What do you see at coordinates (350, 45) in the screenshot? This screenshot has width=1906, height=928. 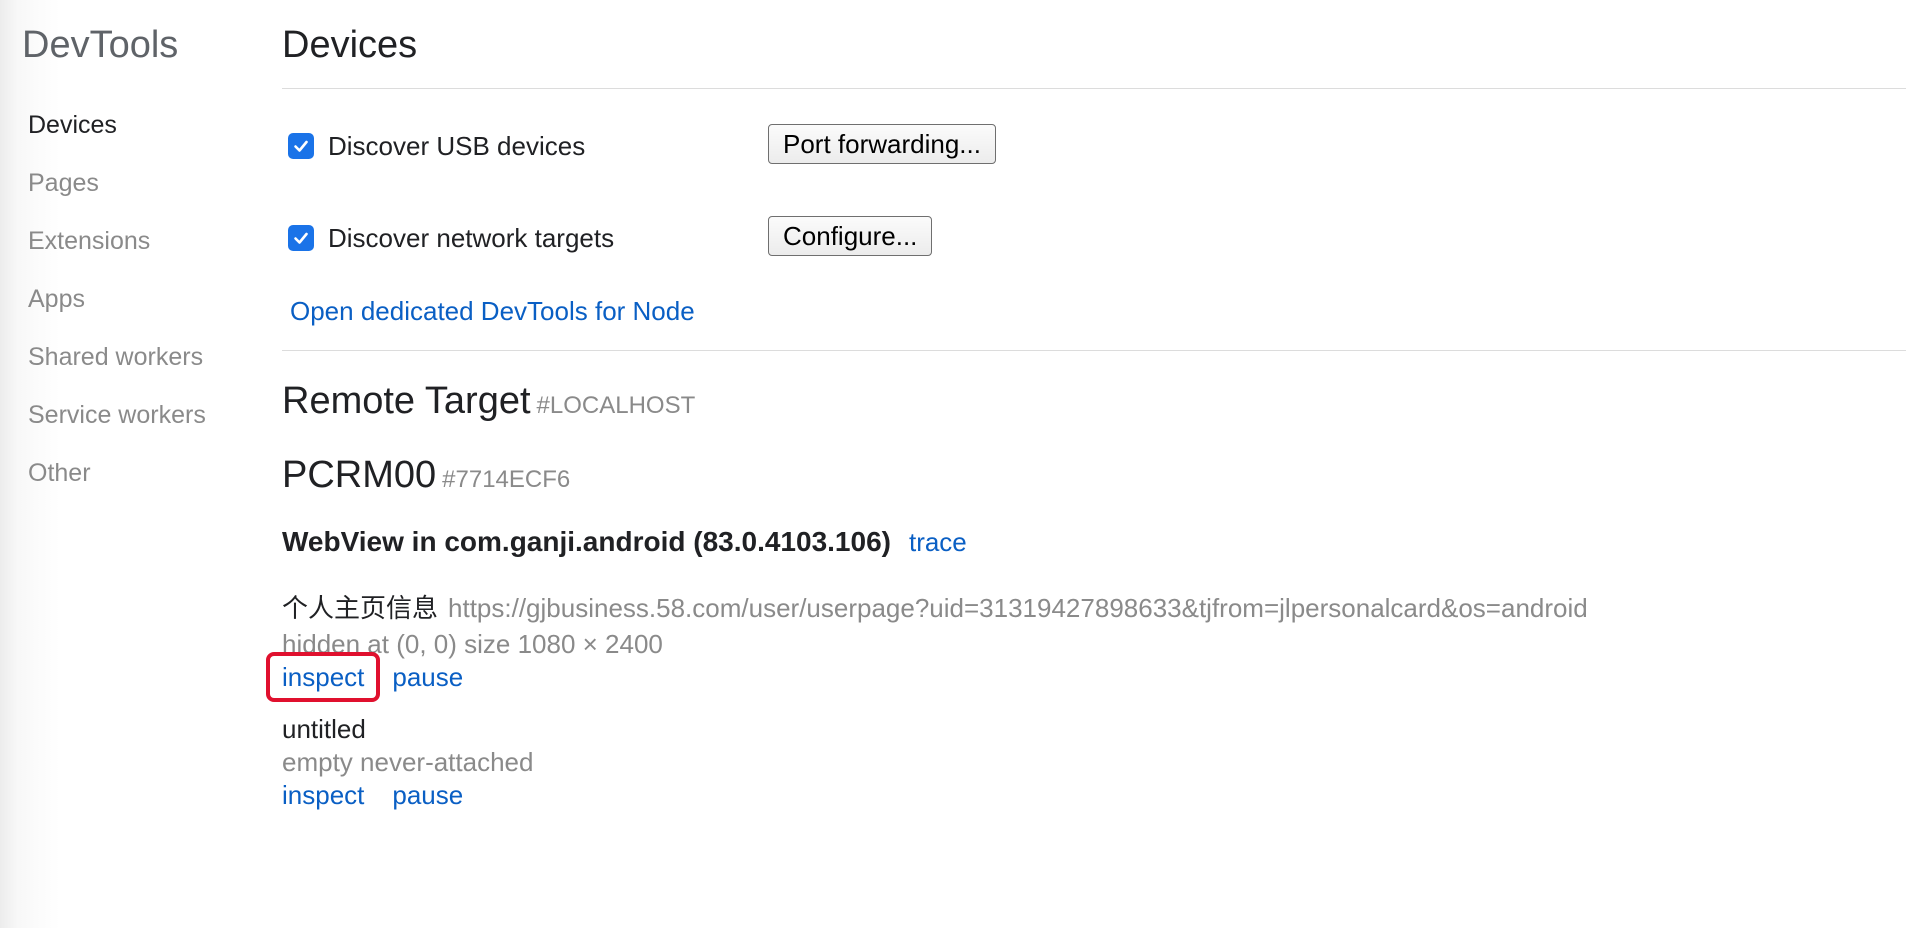 I see `page-title: Devices` at bounding box center [350, 45].